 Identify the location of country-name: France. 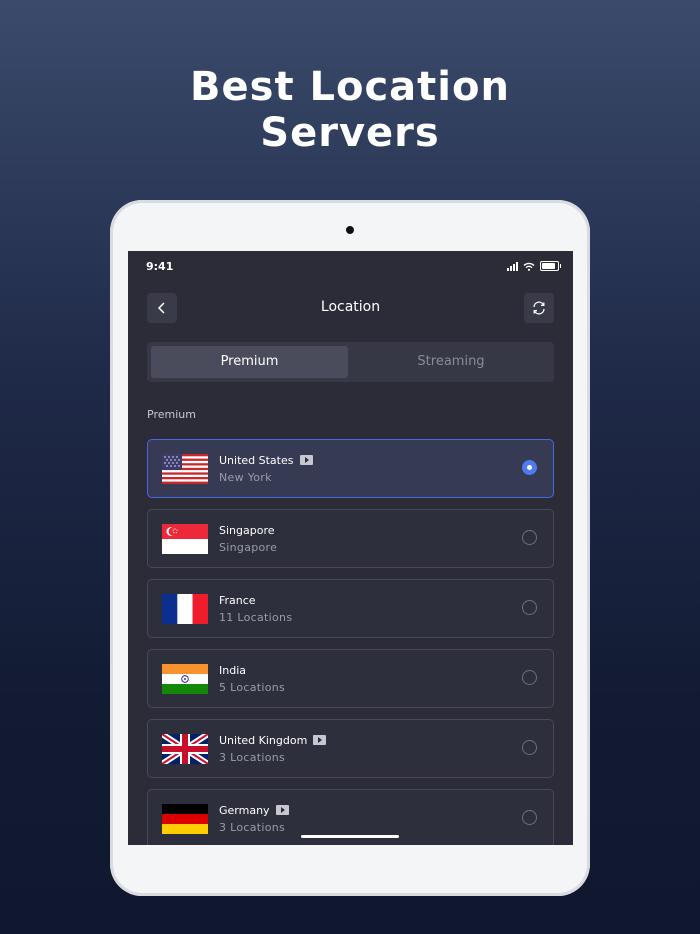
(237, 600).